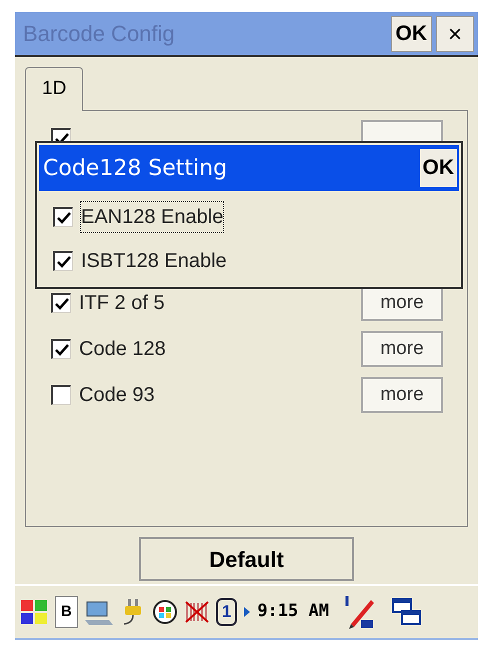 The width and height of the screenshot is (491, 648). Describe the element at coordinates (117, 395) in the screenshot. I see `option-label: Code 93` at that location.